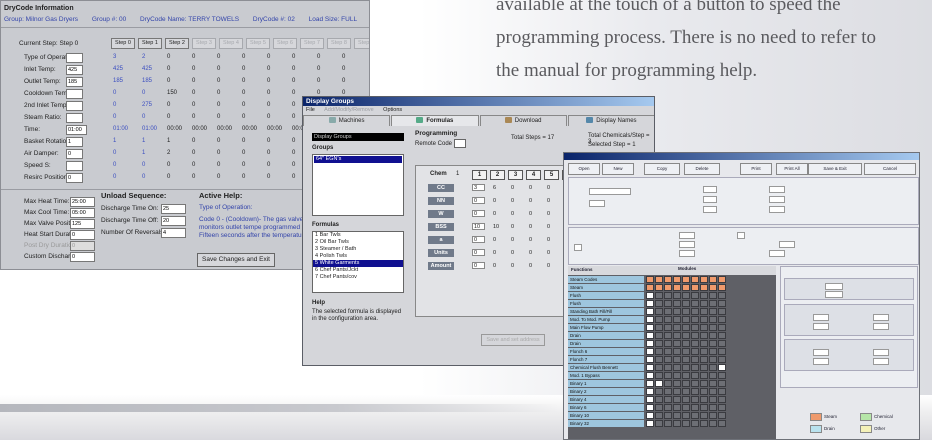  I want to click on pulse-amount-field, so click(834, 286).